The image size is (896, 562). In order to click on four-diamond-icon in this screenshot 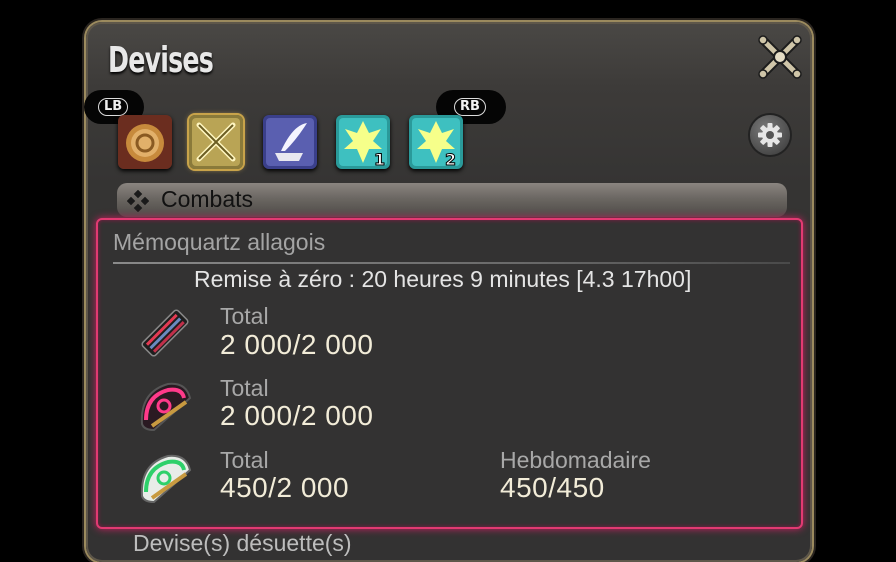, I will do `click(138, 201)`.